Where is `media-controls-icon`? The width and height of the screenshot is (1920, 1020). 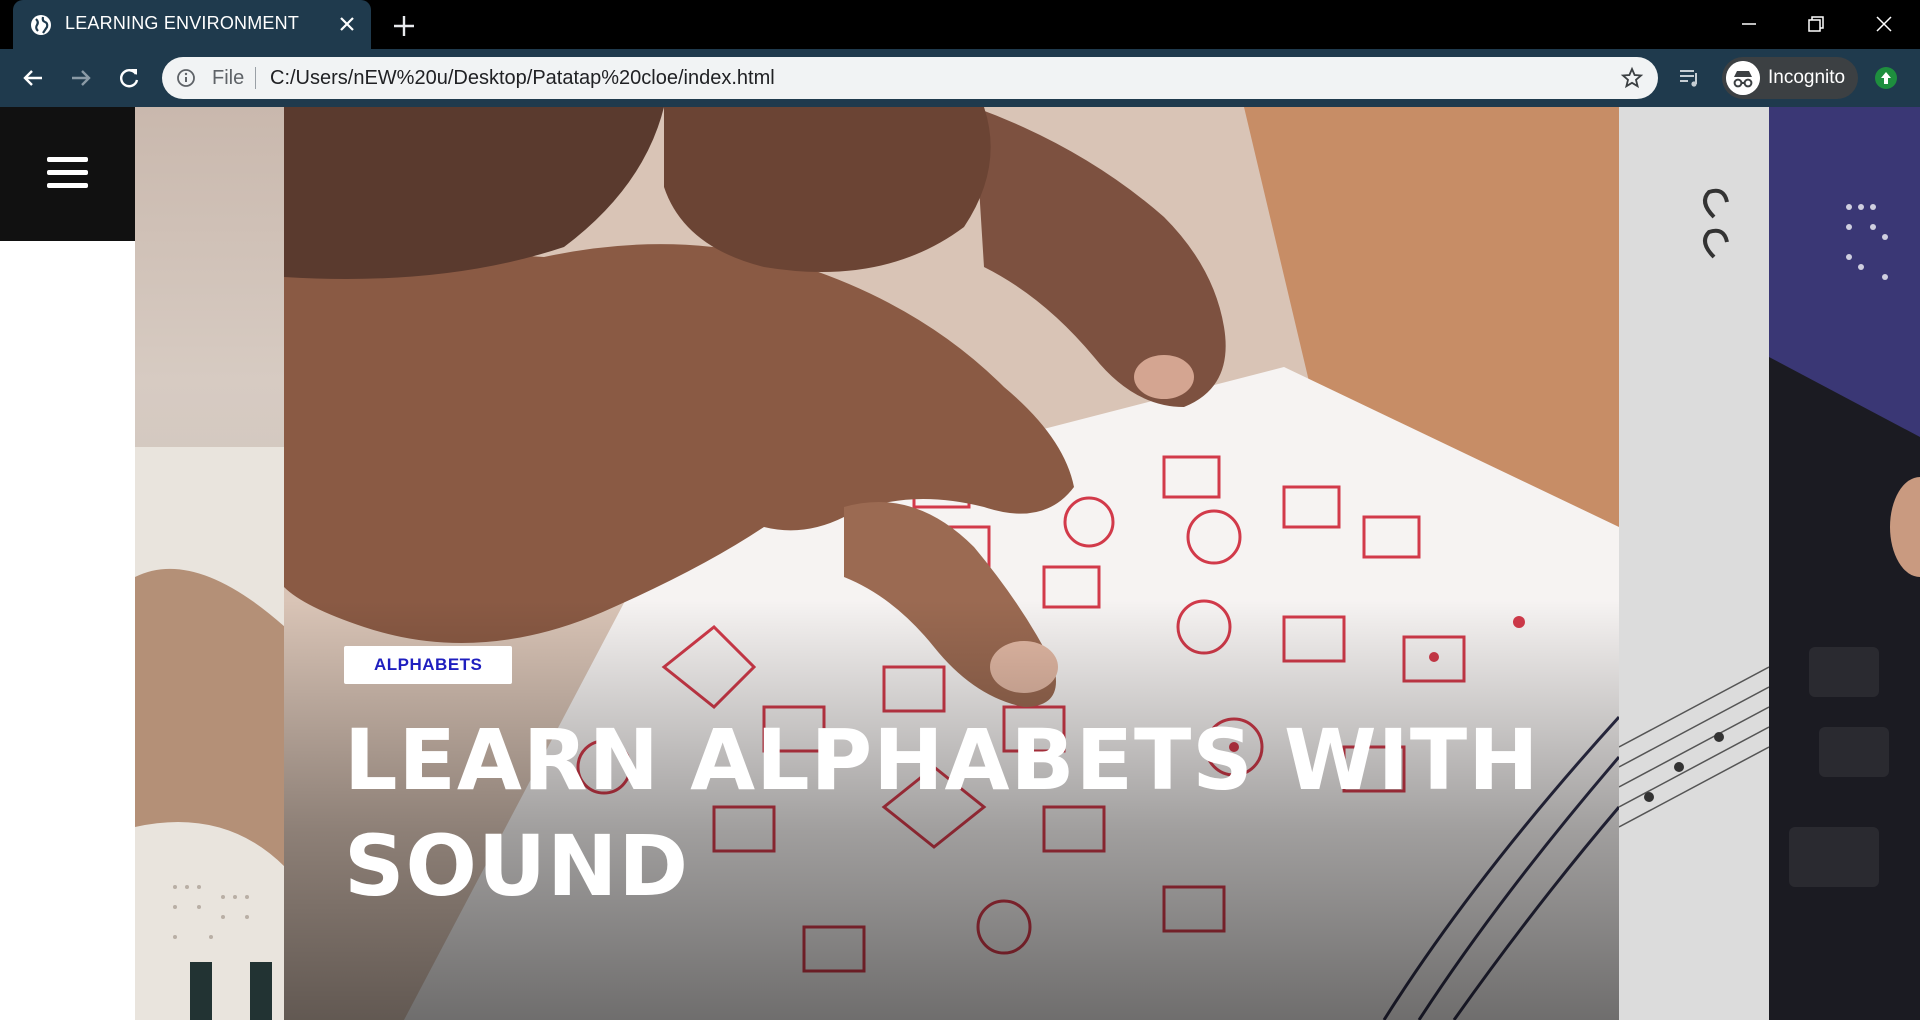
media-controls-icon is located at coordinates (1690, 78).